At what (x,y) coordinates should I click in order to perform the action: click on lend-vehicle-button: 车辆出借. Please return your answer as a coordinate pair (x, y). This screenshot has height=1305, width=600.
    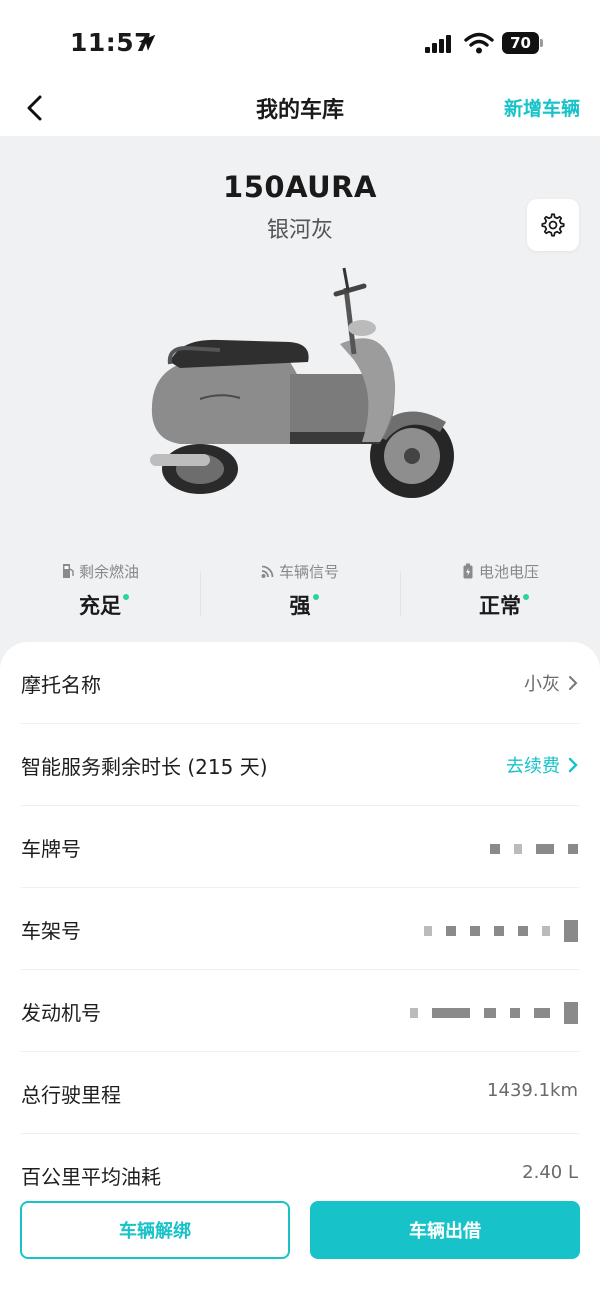
    Looking at the image, I should click on (445, 1230).